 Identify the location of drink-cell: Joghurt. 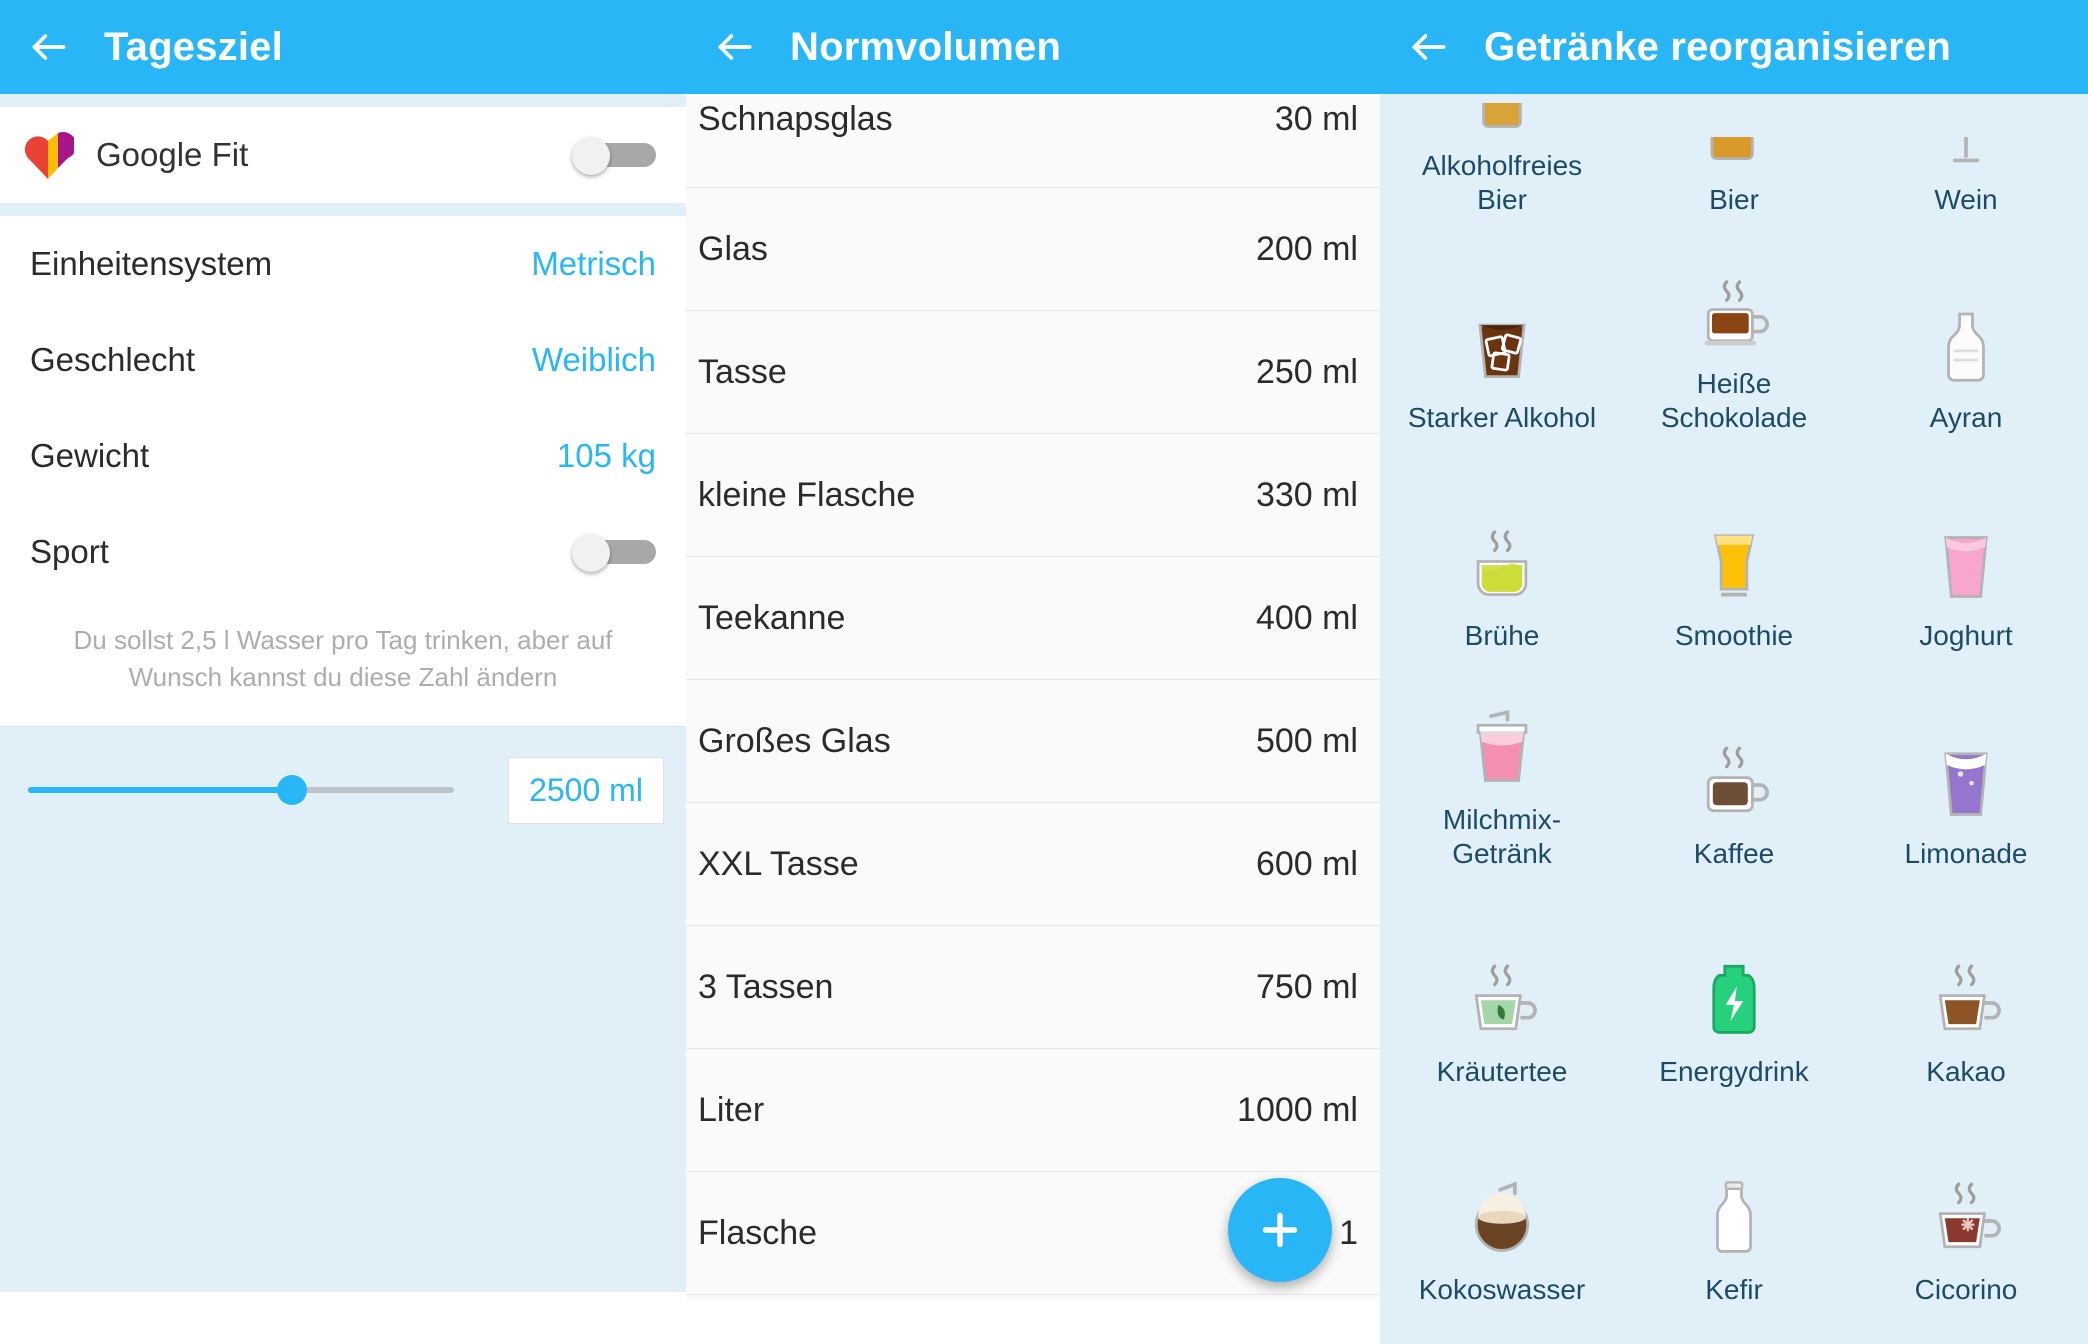
(1966, 551).